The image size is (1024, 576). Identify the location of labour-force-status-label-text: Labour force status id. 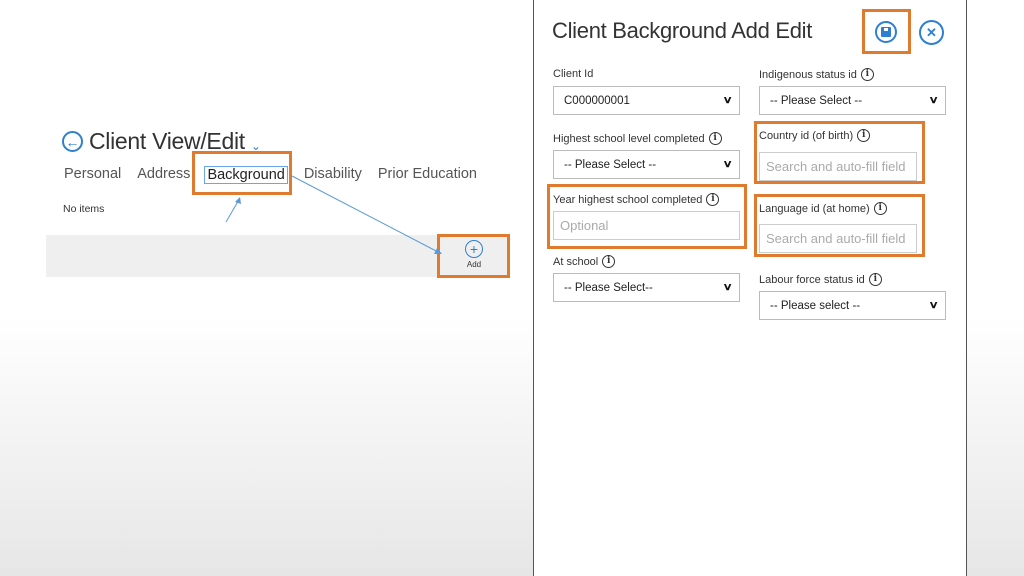
(812, 279).